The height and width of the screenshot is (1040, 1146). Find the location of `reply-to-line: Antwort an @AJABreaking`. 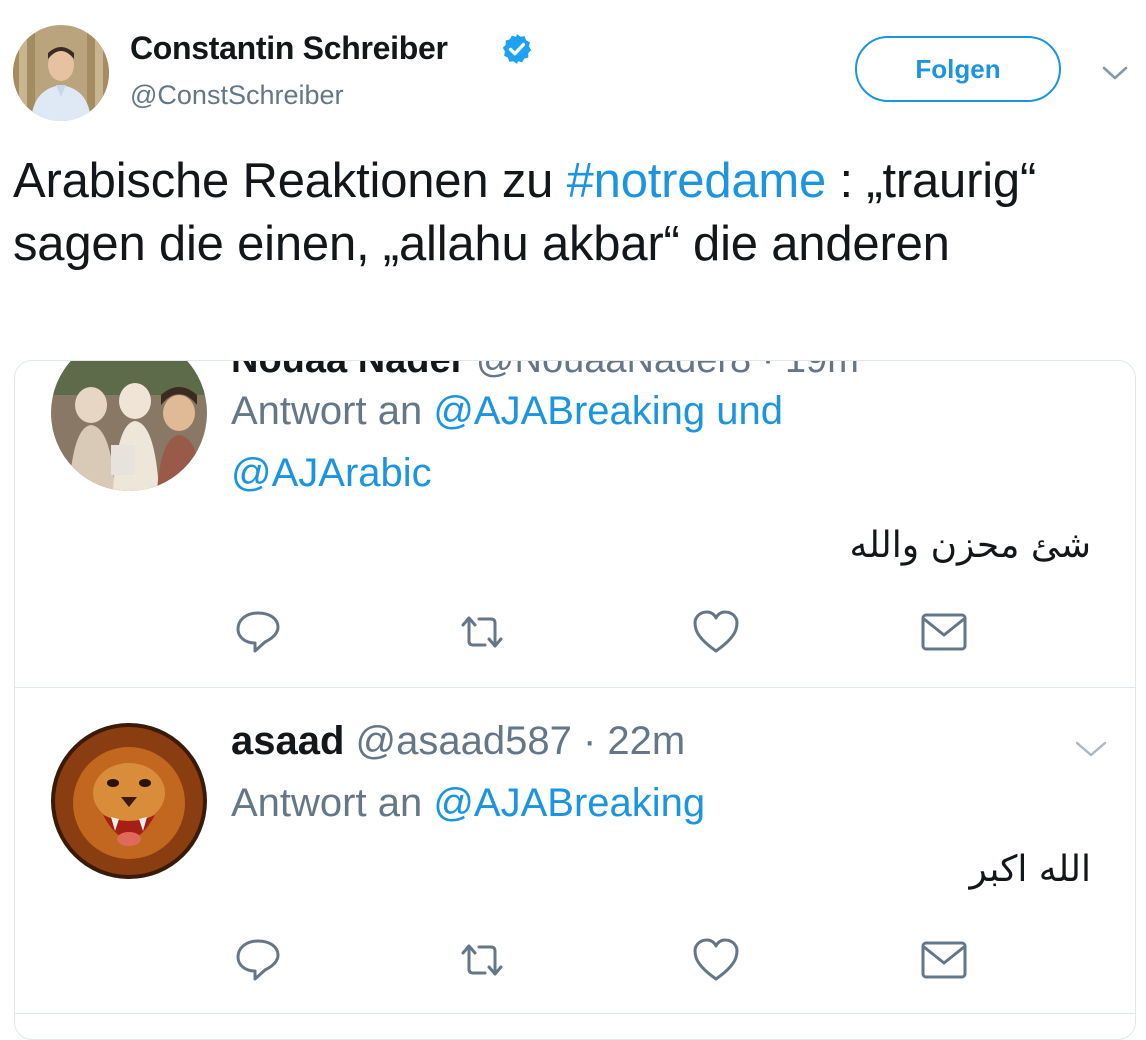

reply-to-line: Antwort an @AJABreaking is located at coordinates (468, 803).